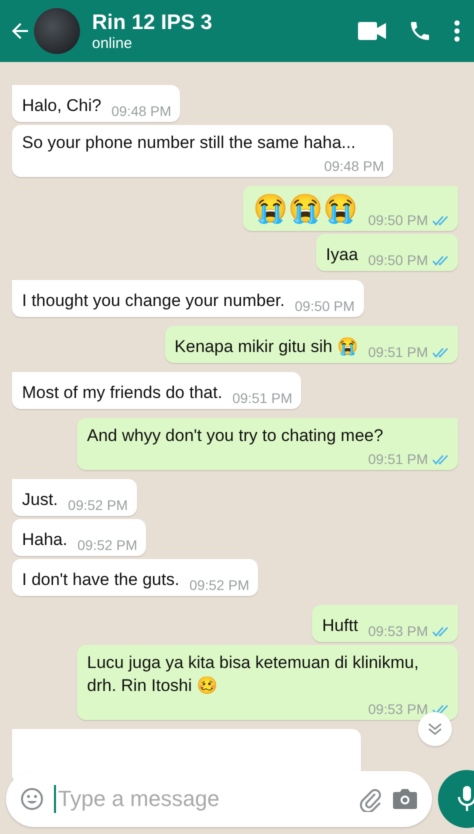 This screenshot has width=474, height=834. What do you see at coordinates (235, 436) in the screenshot?
I see `message-text: And whyy don't you try to chating mee?` at bounding box center [235, 436].